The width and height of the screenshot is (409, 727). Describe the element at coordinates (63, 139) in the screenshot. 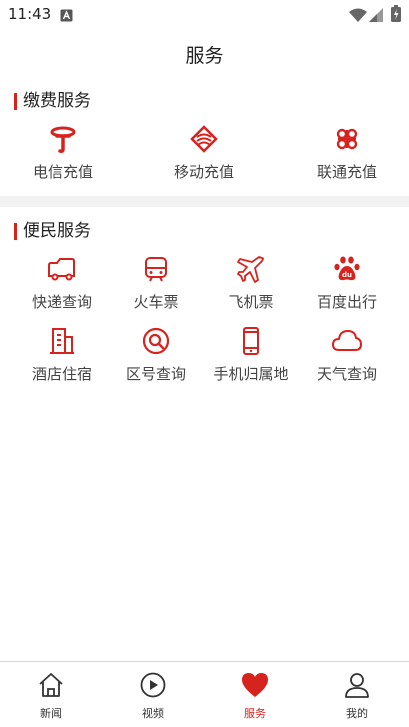

I see `china-telecom-icon` at that location.